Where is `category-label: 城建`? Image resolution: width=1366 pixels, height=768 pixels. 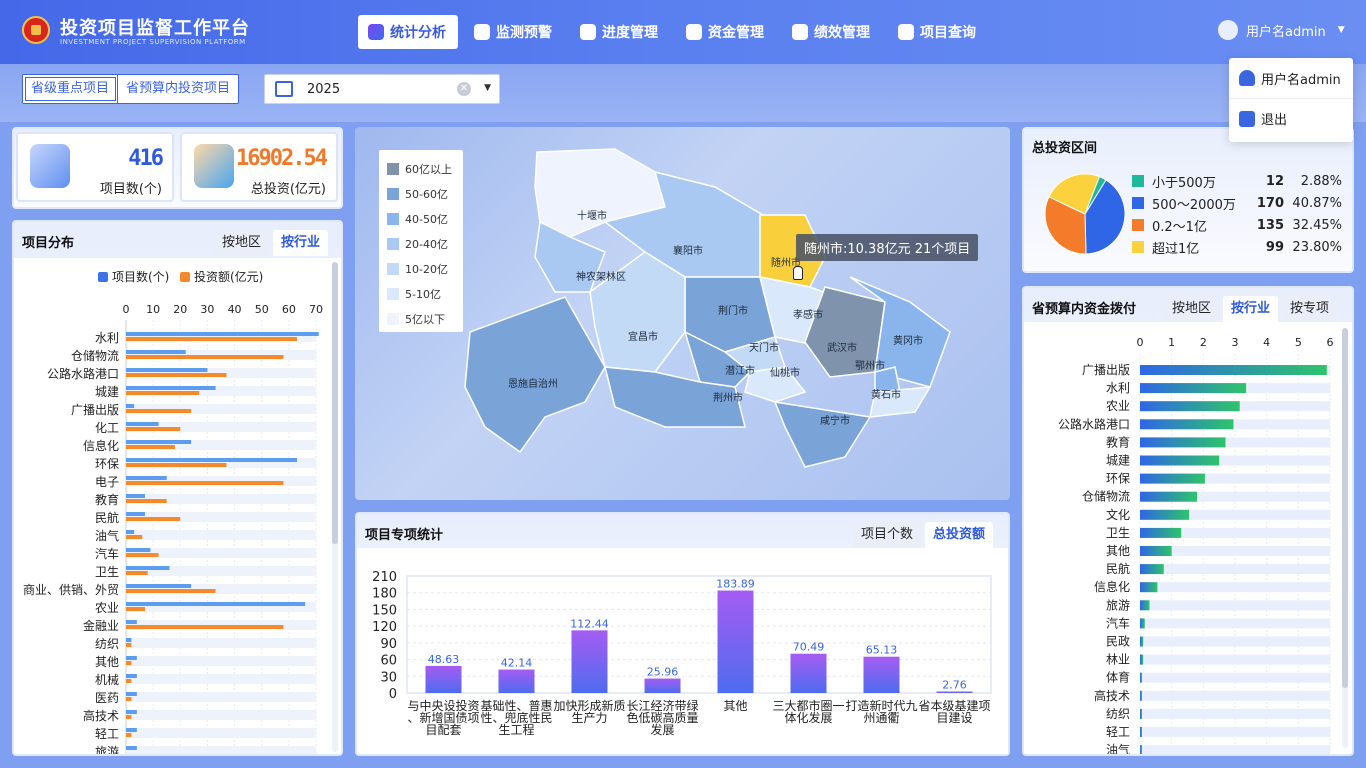
category-label: 城建 is located at coordinates (107, 392).